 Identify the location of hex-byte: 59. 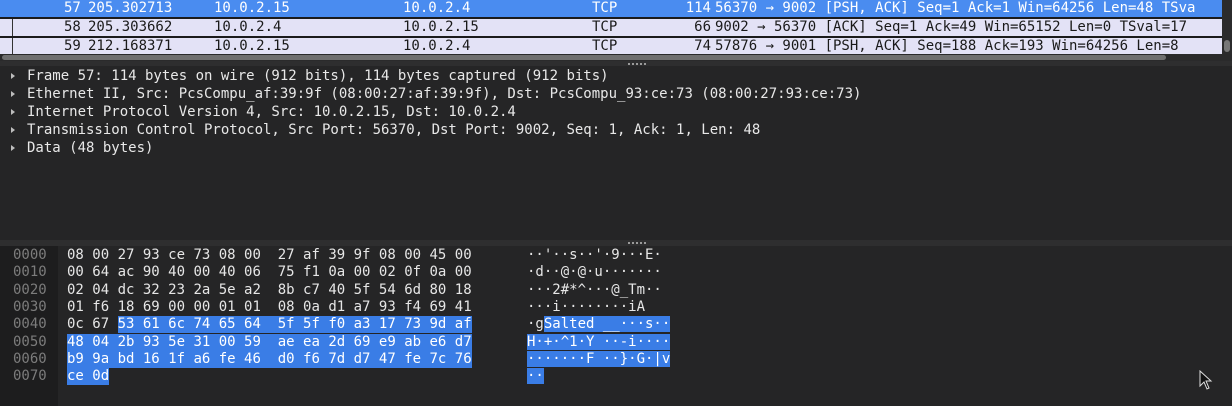
(261, 342).